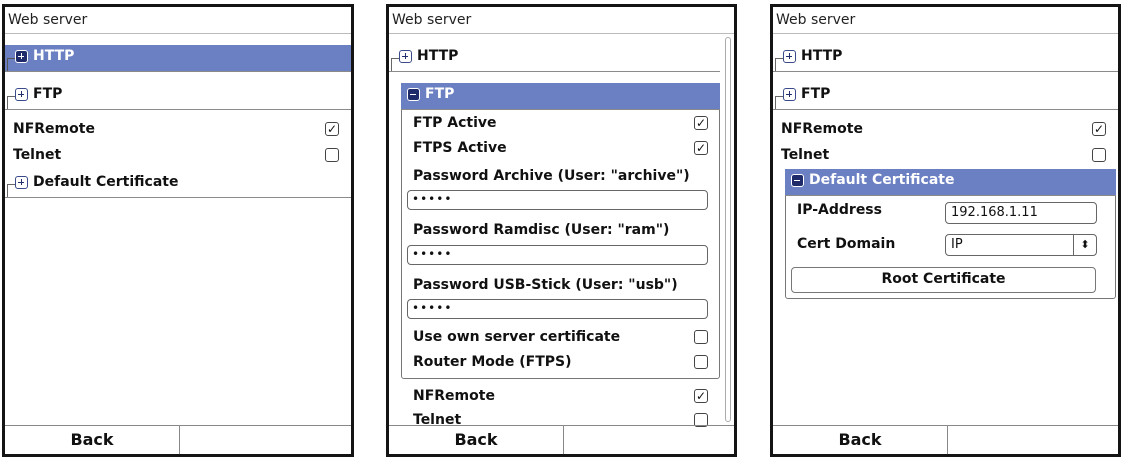  What do you see at coordinates (701, 362) in the screenshot?
I see `router-mode-checkbox` at bounding box center [701, 362].